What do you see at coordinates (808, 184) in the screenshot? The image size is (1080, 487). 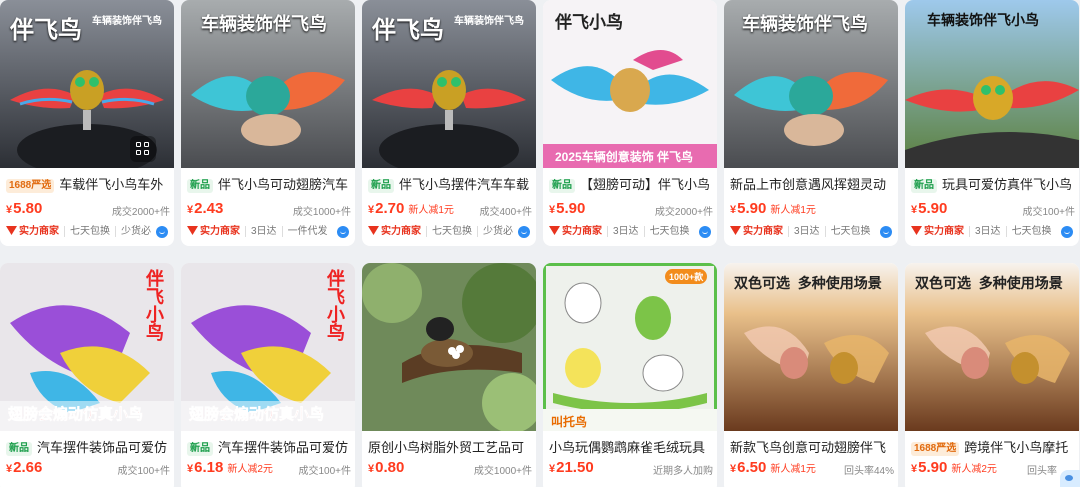 I see `product-title: 新品上市创意遇风挥翅灵动` at bounding box center [808, 184].